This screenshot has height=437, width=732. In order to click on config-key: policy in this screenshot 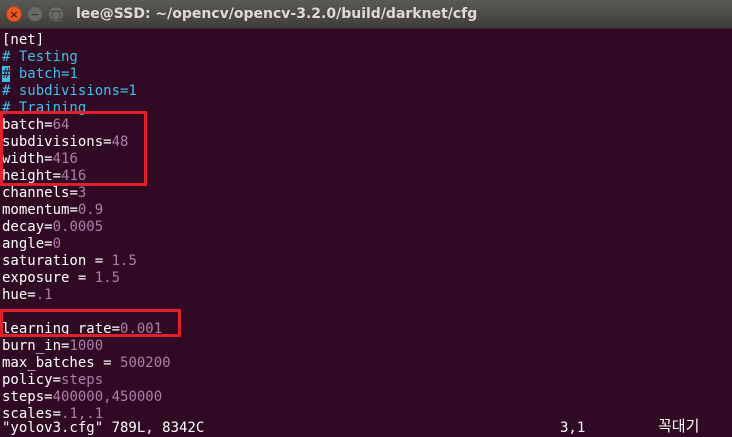, I will do `click(27, 380)`.